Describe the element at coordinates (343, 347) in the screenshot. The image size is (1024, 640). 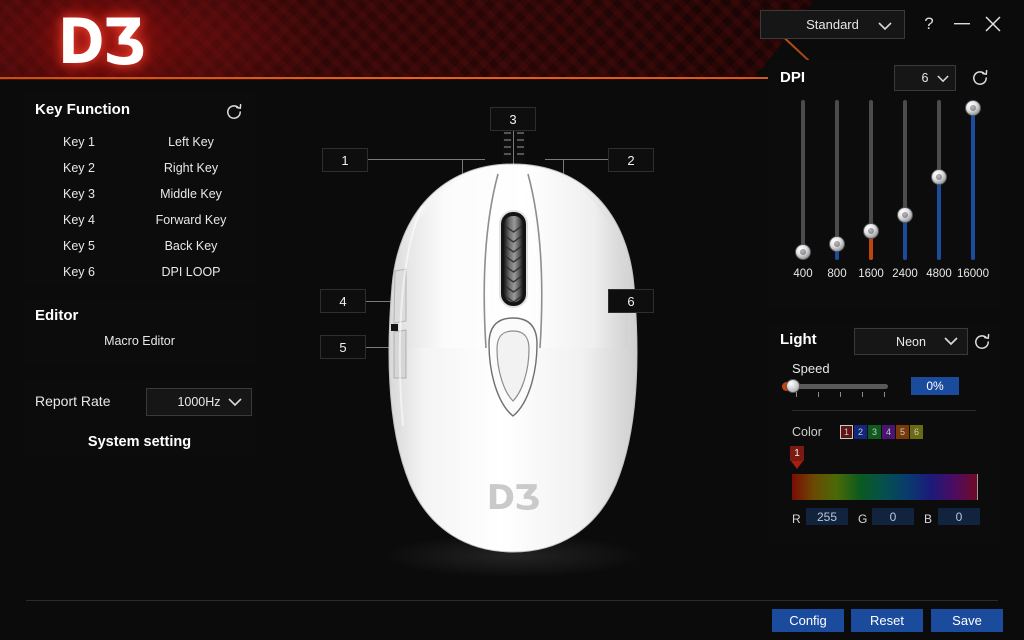
I see `callout-5: 5` at that location.